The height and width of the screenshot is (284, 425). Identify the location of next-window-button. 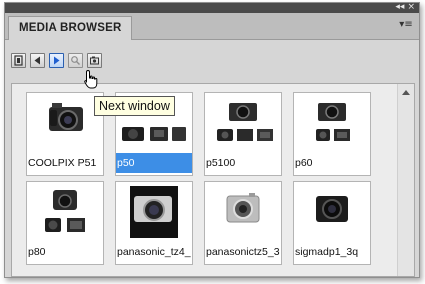
(56, 60).